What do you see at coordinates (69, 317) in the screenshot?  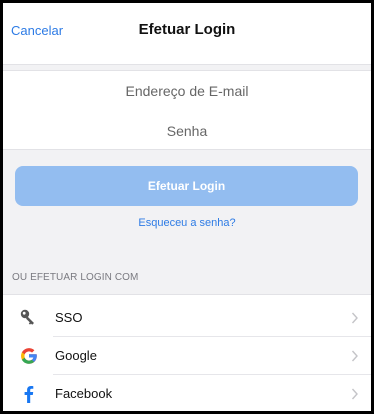 I see `list-item-label: SSO` at bounding box center [69, 317].